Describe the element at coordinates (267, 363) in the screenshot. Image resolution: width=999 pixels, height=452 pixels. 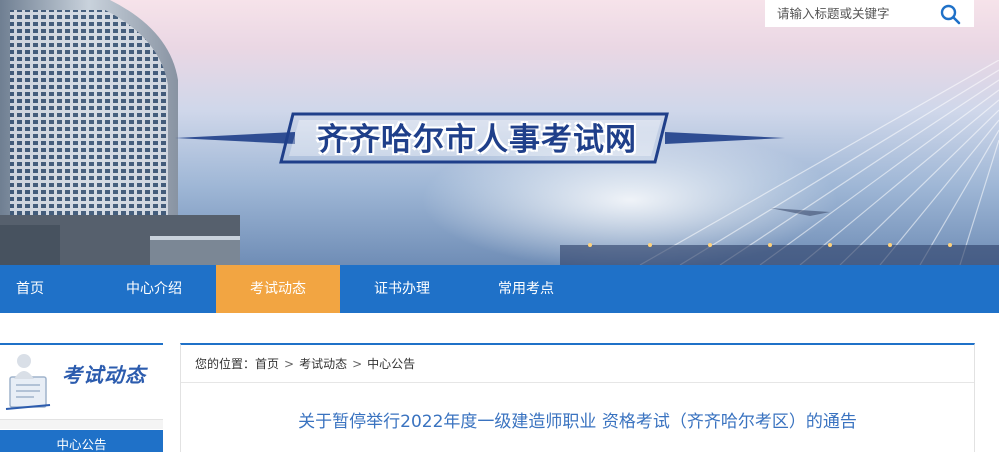
I see `breadcrumb-home: 首页` at that location.